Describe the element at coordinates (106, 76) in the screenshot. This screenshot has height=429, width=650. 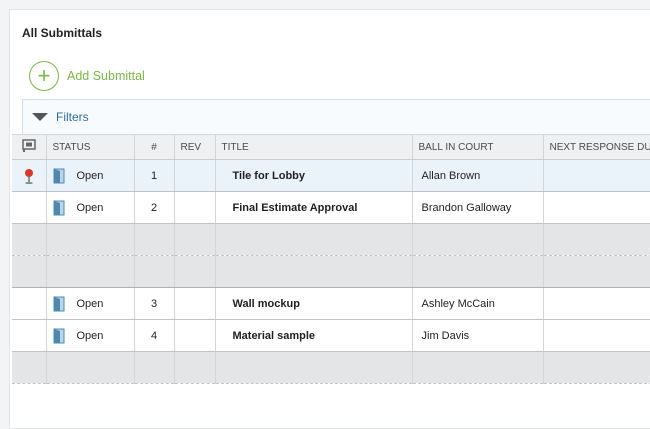
I see `add-submittal-label: Add Submittal` at that location.